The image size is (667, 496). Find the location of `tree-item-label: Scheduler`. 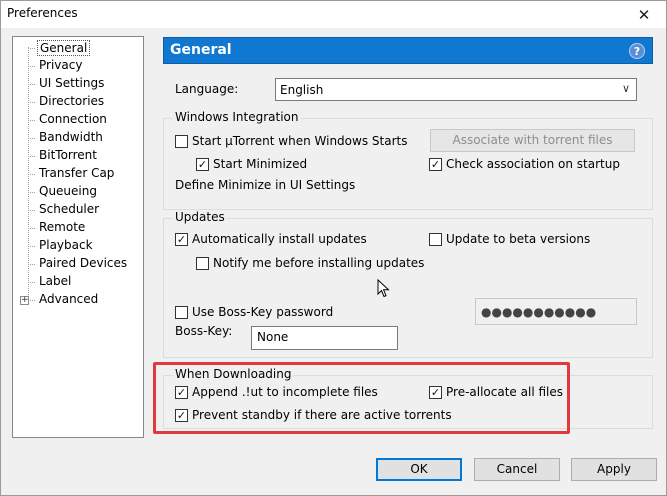

tree-item-label: Scheduler is located at coordinates (69, 209).